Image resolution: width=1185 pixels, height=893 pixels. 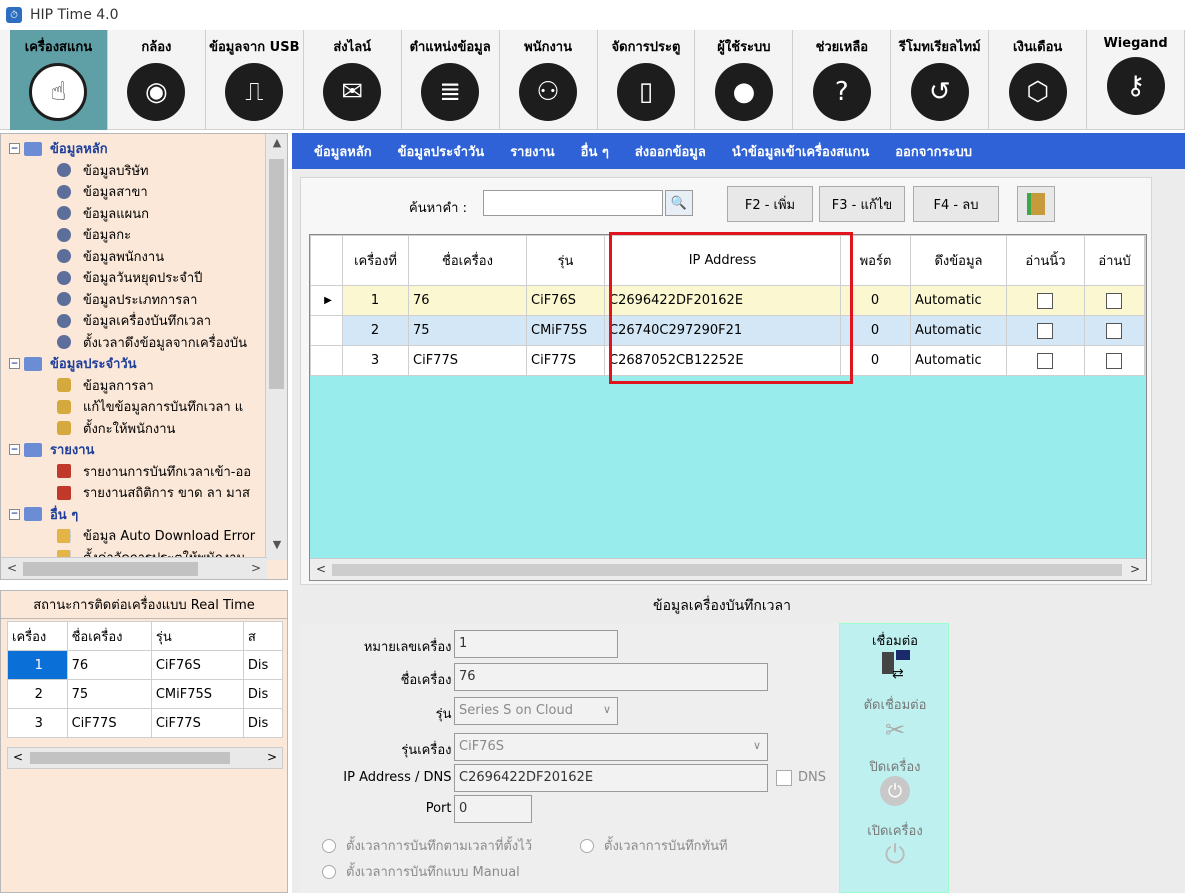 What do you see at coordinates (59, 80) in the screenshot?
I see `toolbar-button-hand-pointer: เครื่องสแกน ☝` at bounding box center [59, 80].